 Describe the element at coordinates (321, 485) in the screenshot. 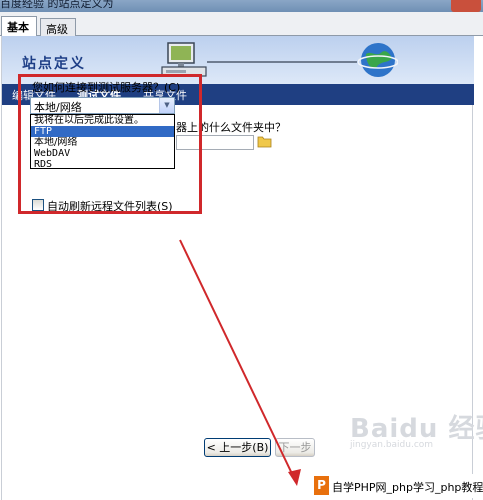

I see `php-site-logo-icon: P` at that location.